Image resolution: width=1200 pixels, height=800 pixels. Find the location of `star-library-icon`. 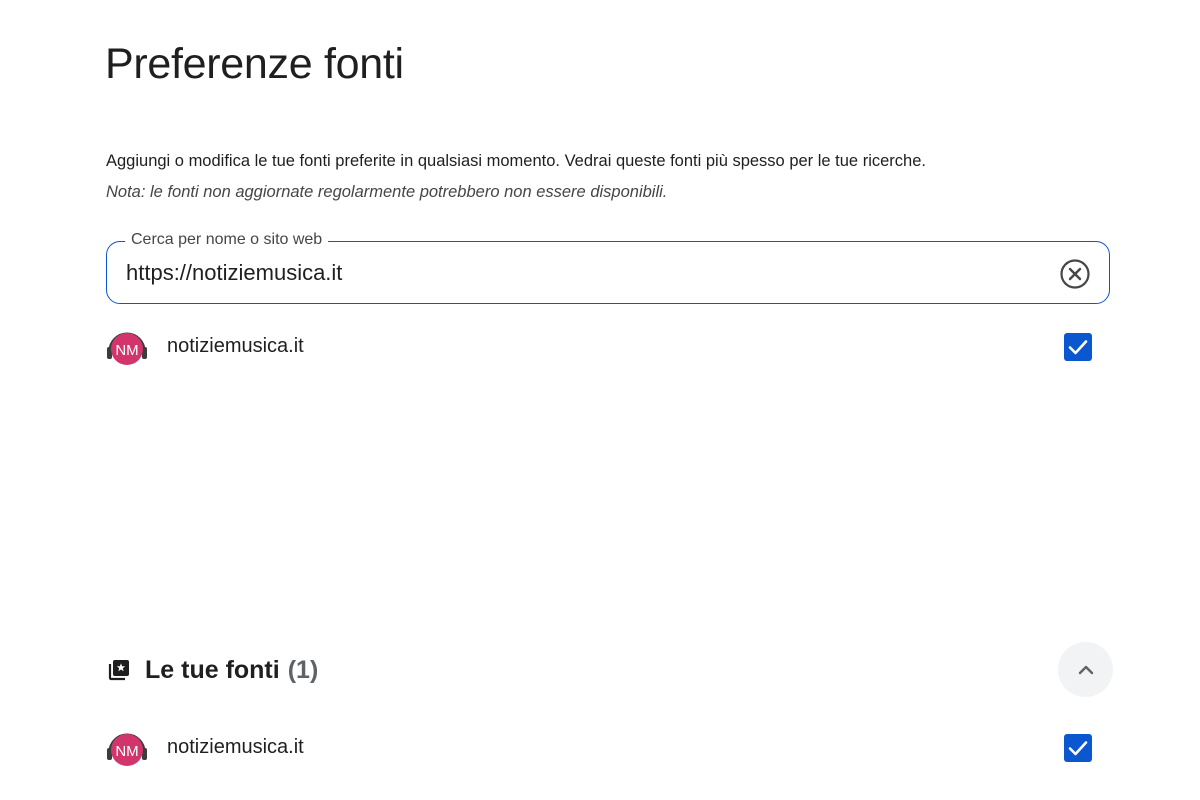

star-library-icon is located at coordinates (119, 670).